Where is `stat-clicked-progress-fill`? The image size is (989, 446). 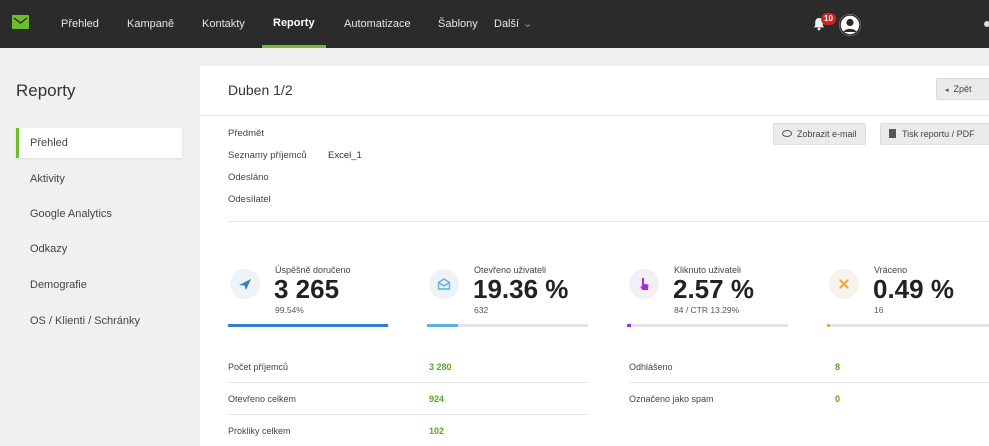 stat-clicked-progress-fill is located at coordinates (629, 325).